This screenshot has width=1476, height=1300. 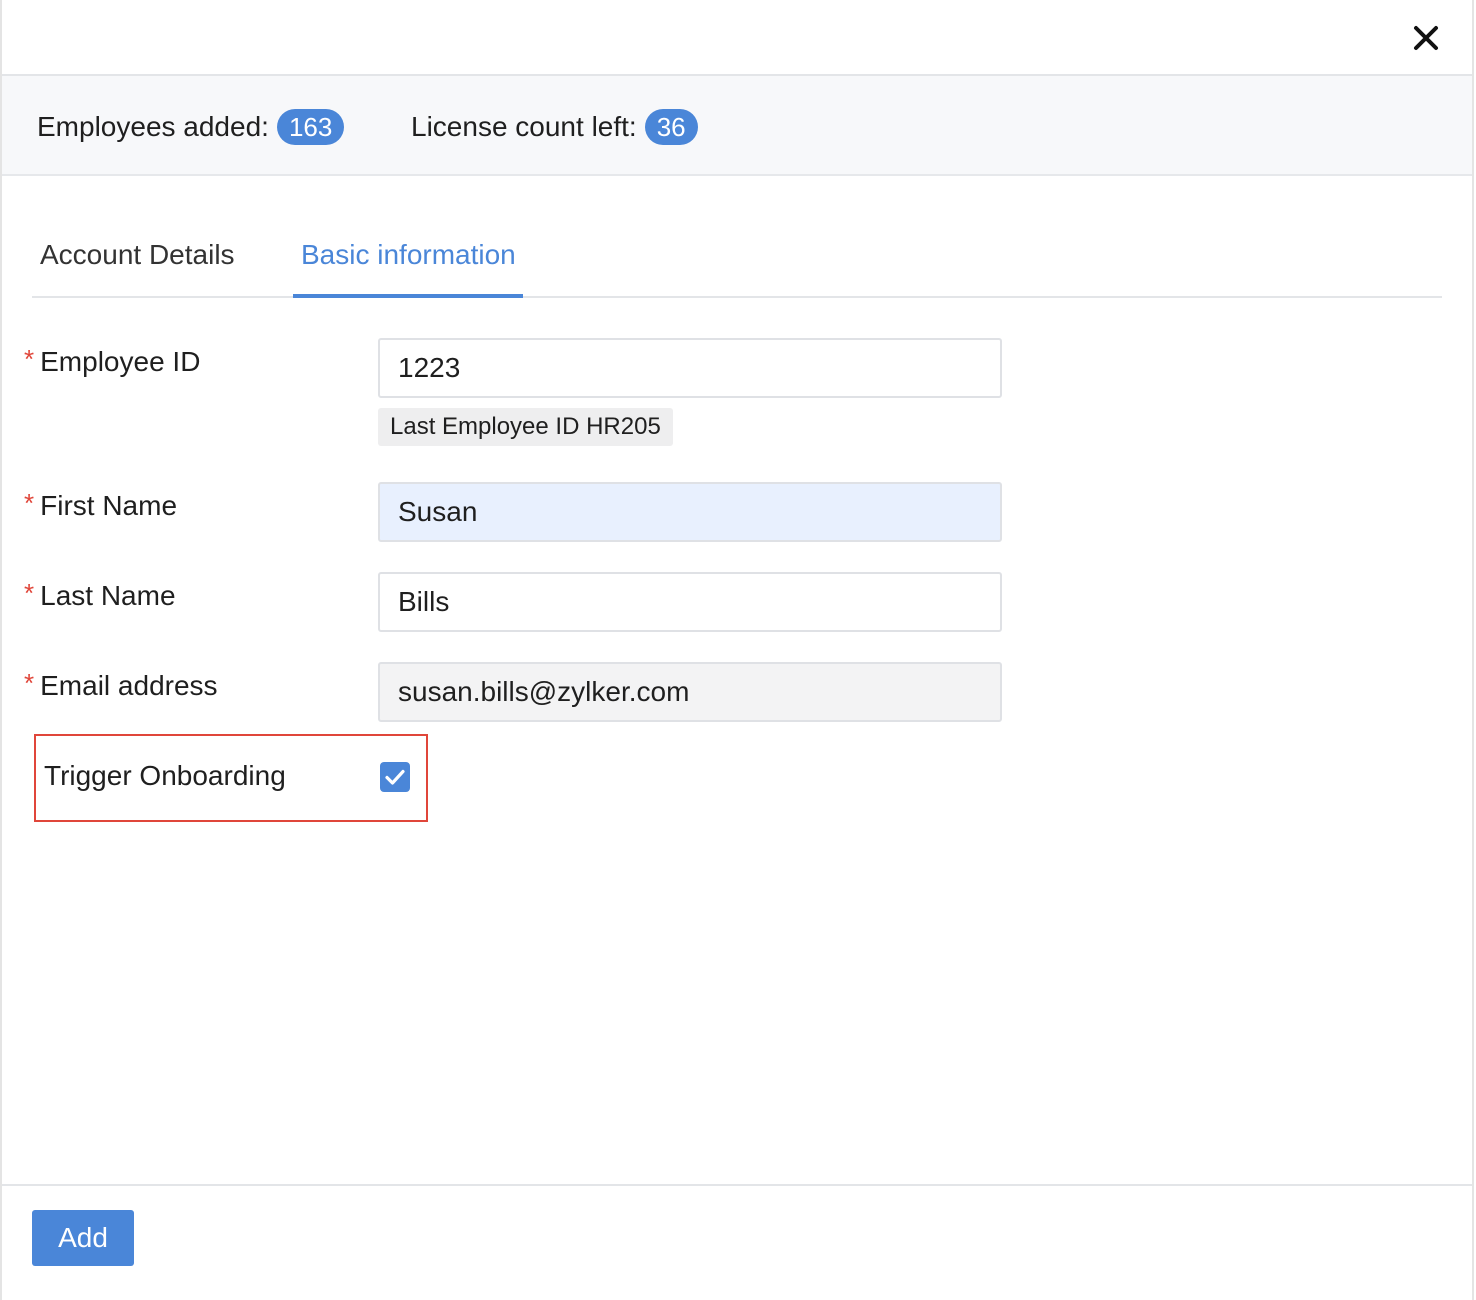 What do you see at coordinates (153, 126) in the screenshot?
I see `employees-added-label: Employees added:` at bounding box center [153, 126].